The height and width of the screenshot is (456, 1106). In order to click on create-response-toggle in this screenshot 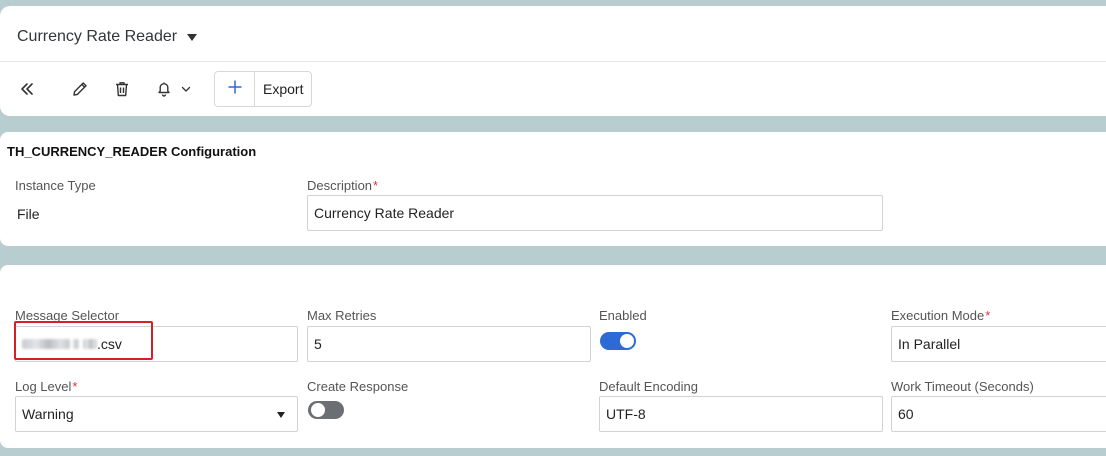, I will do `click(326, 410)`.